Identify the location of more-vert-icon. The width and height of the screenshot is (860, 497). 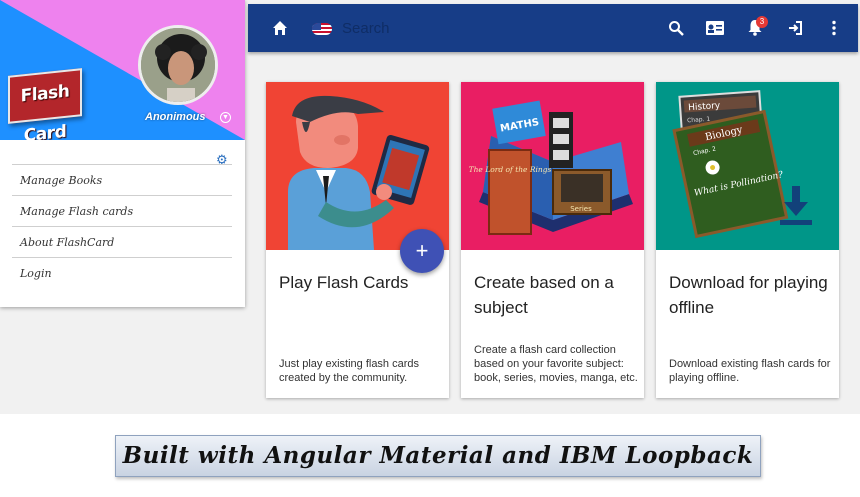
(834, 28).